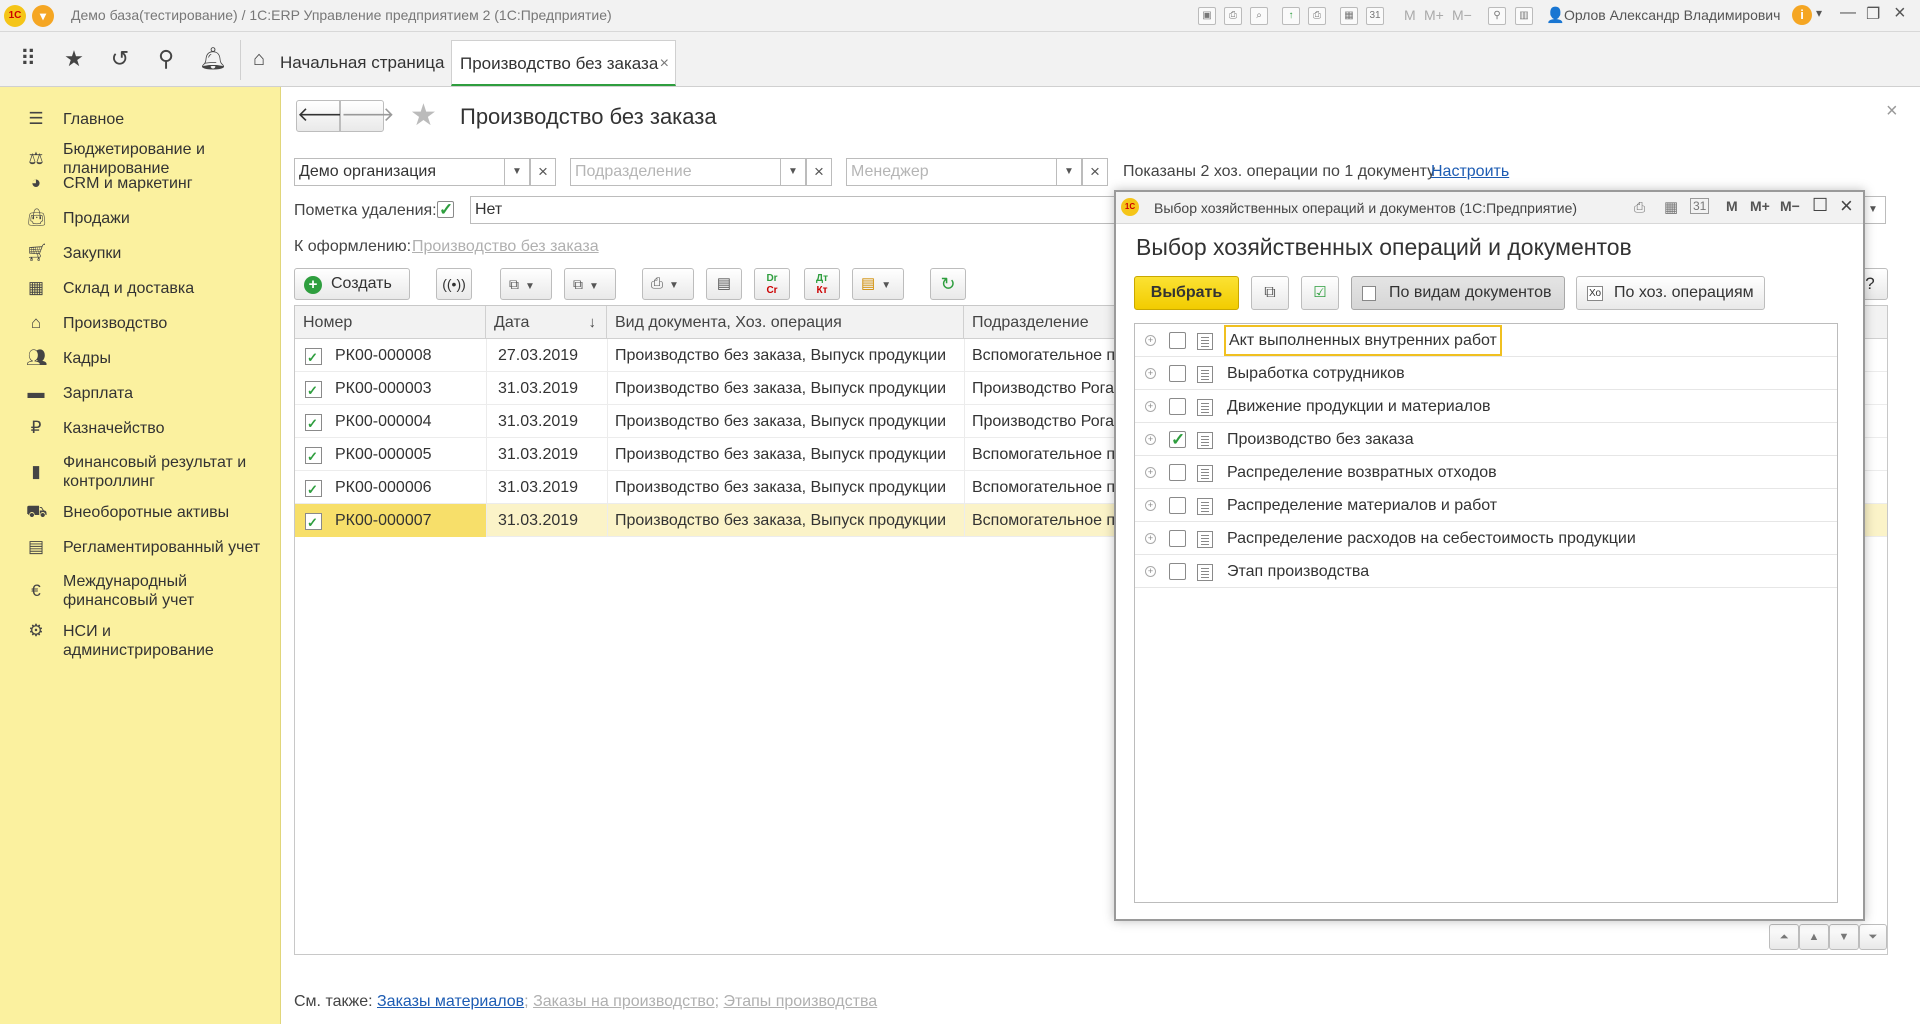  Describe the element at coordinates (1434, 15) in the screenshot. I see `memory-plus-button: M+` at that location.